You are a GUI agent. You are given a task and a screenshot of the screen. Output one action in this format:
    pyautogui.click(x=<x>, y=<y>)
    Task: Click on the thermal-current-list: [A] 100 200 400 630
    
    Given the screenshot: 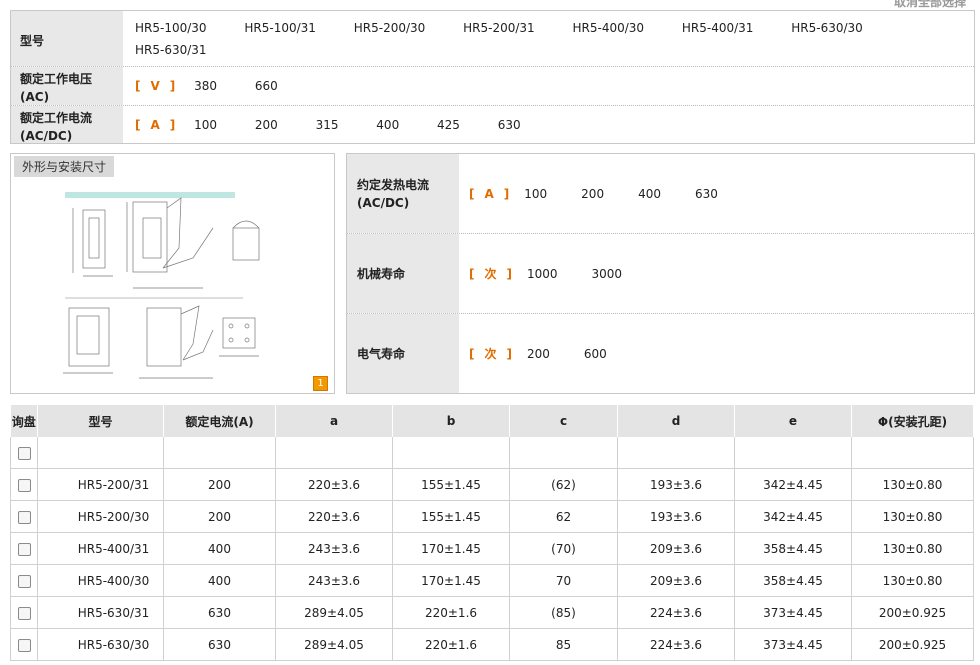 What is the action you would take?
    pyautogui.click(x=716, y=193)
    